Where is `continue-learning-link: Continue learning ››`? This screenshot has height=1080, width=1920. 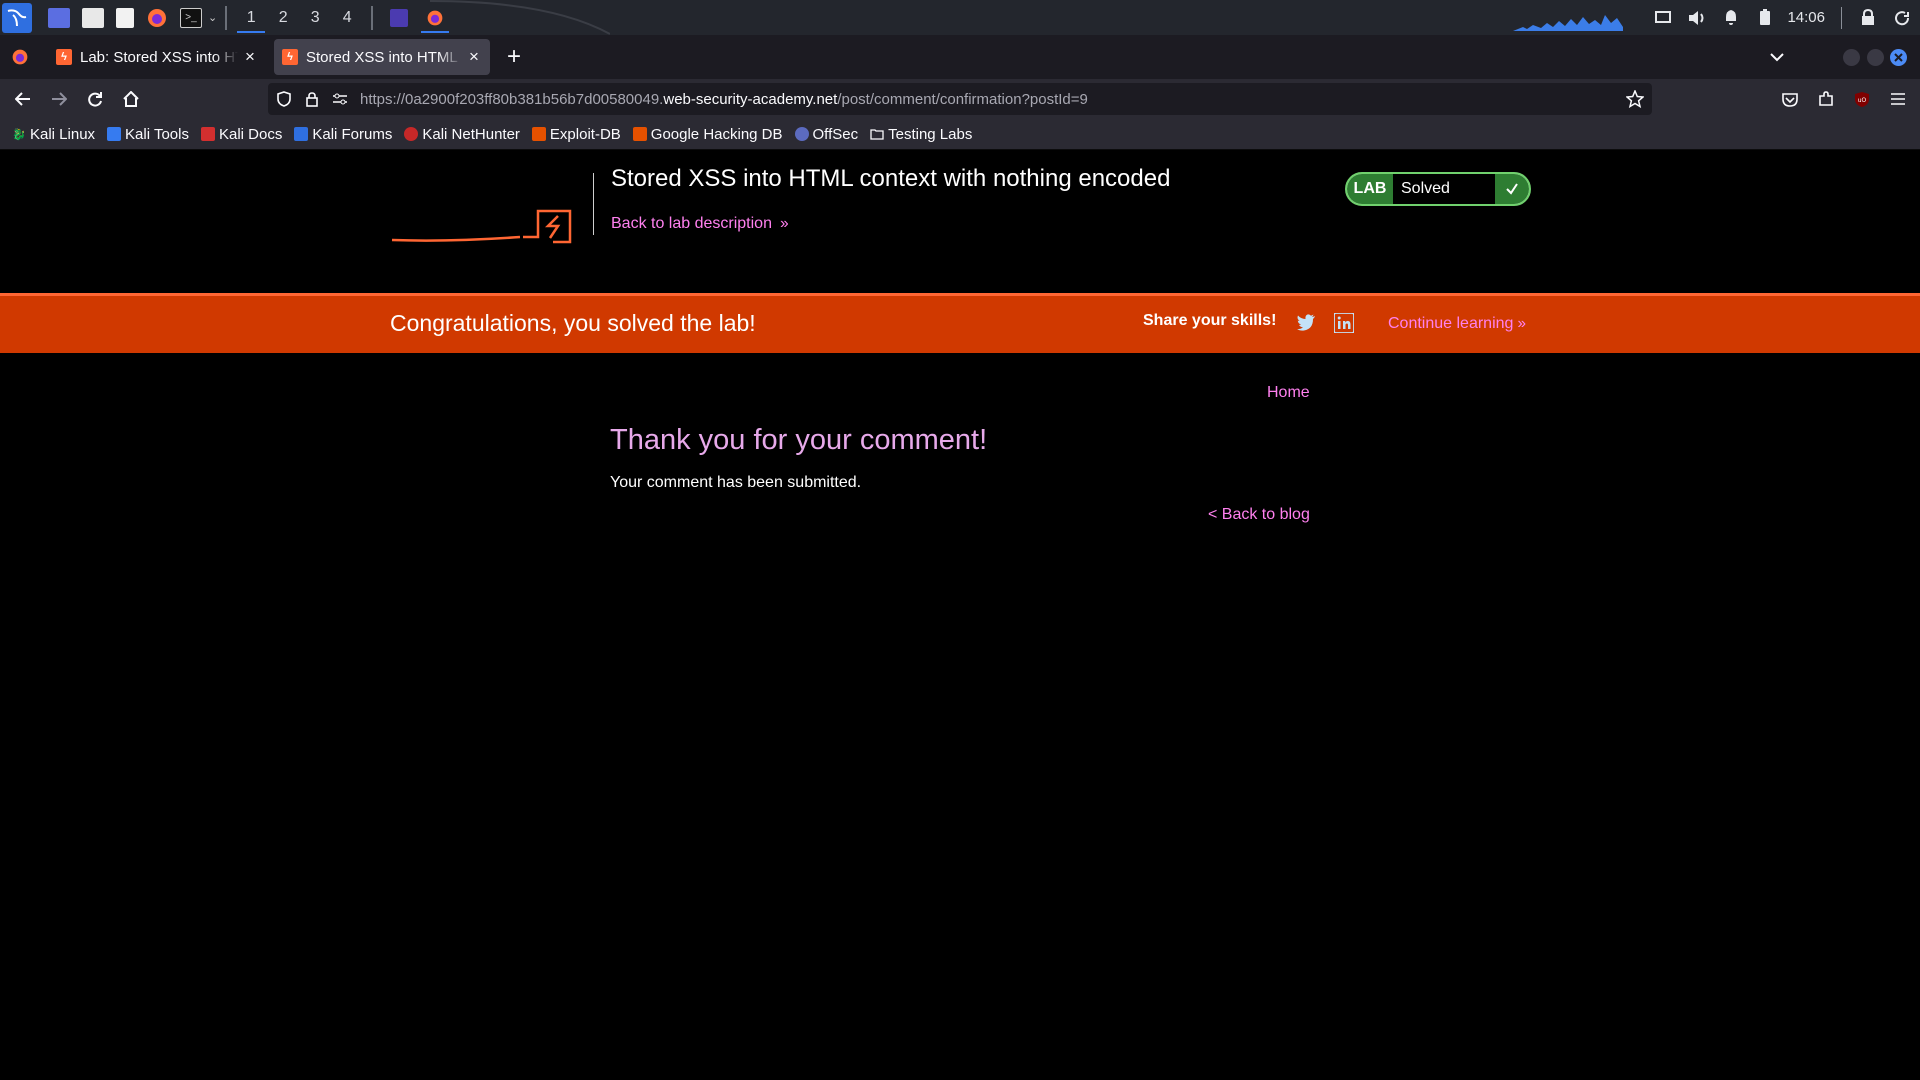
continue-learning-link: Continue learning ›› is located at coordinates (1457, 324).